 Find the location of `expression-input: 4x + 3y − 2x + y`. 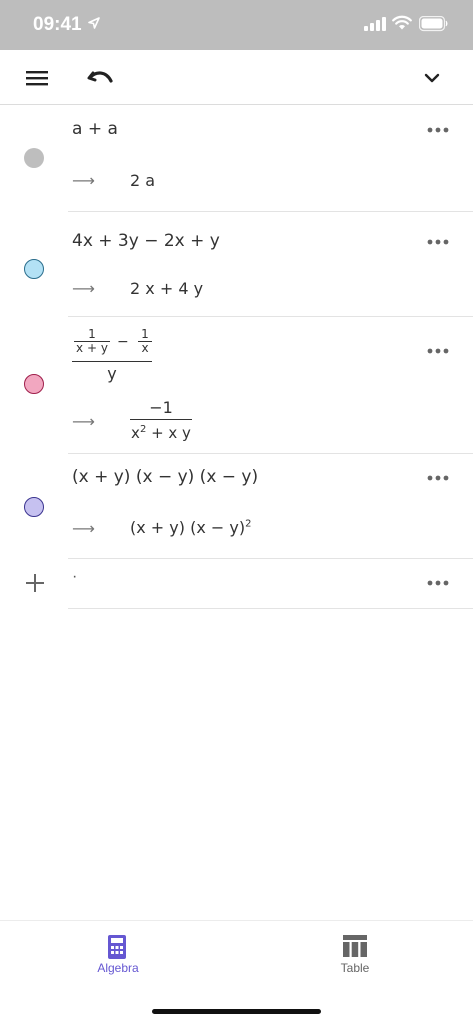

expression-input: 4x + 3y − 2x + y is located at coordinates (146, 241).